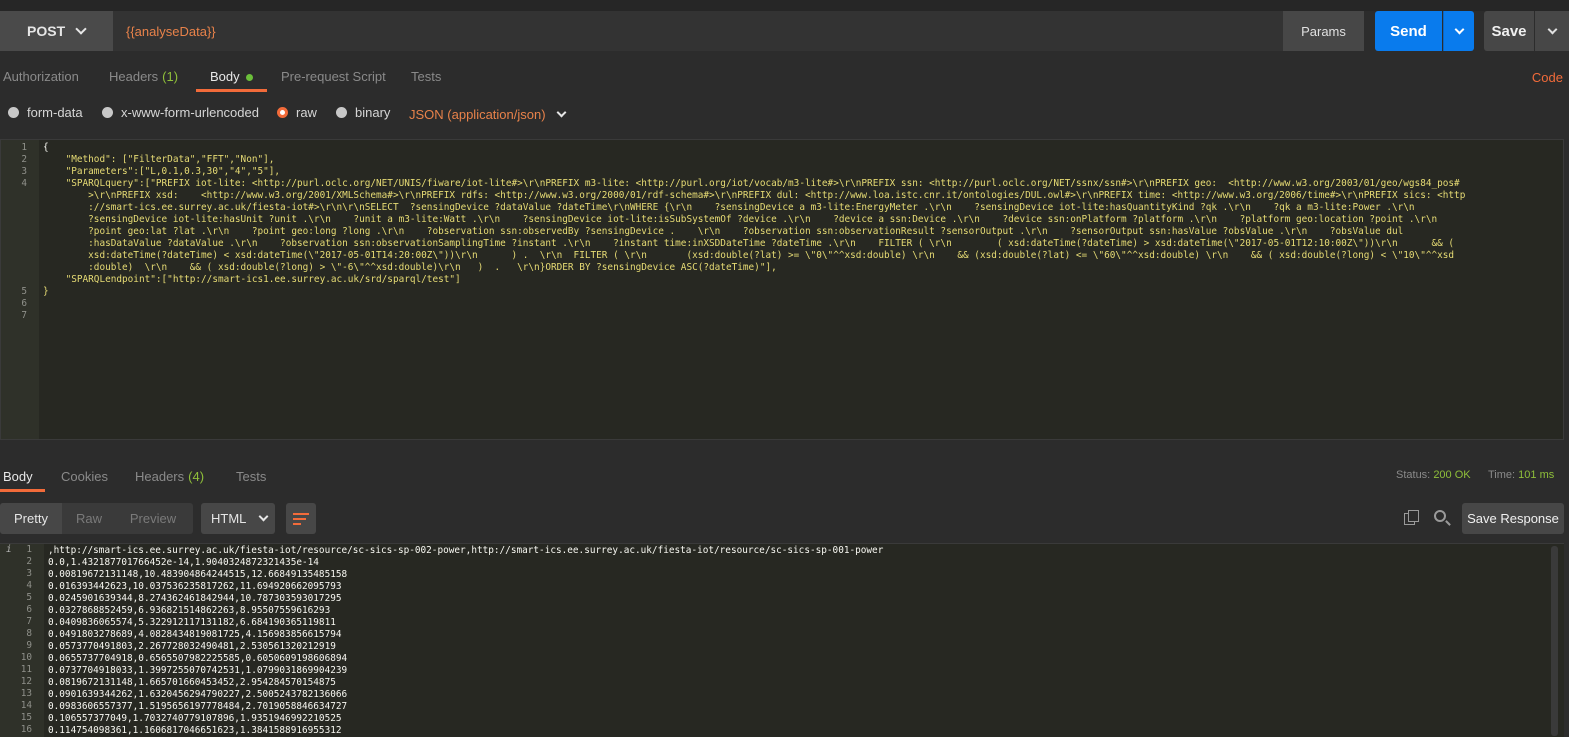  I want to click on line-number-label: 6, so click(29, 609).